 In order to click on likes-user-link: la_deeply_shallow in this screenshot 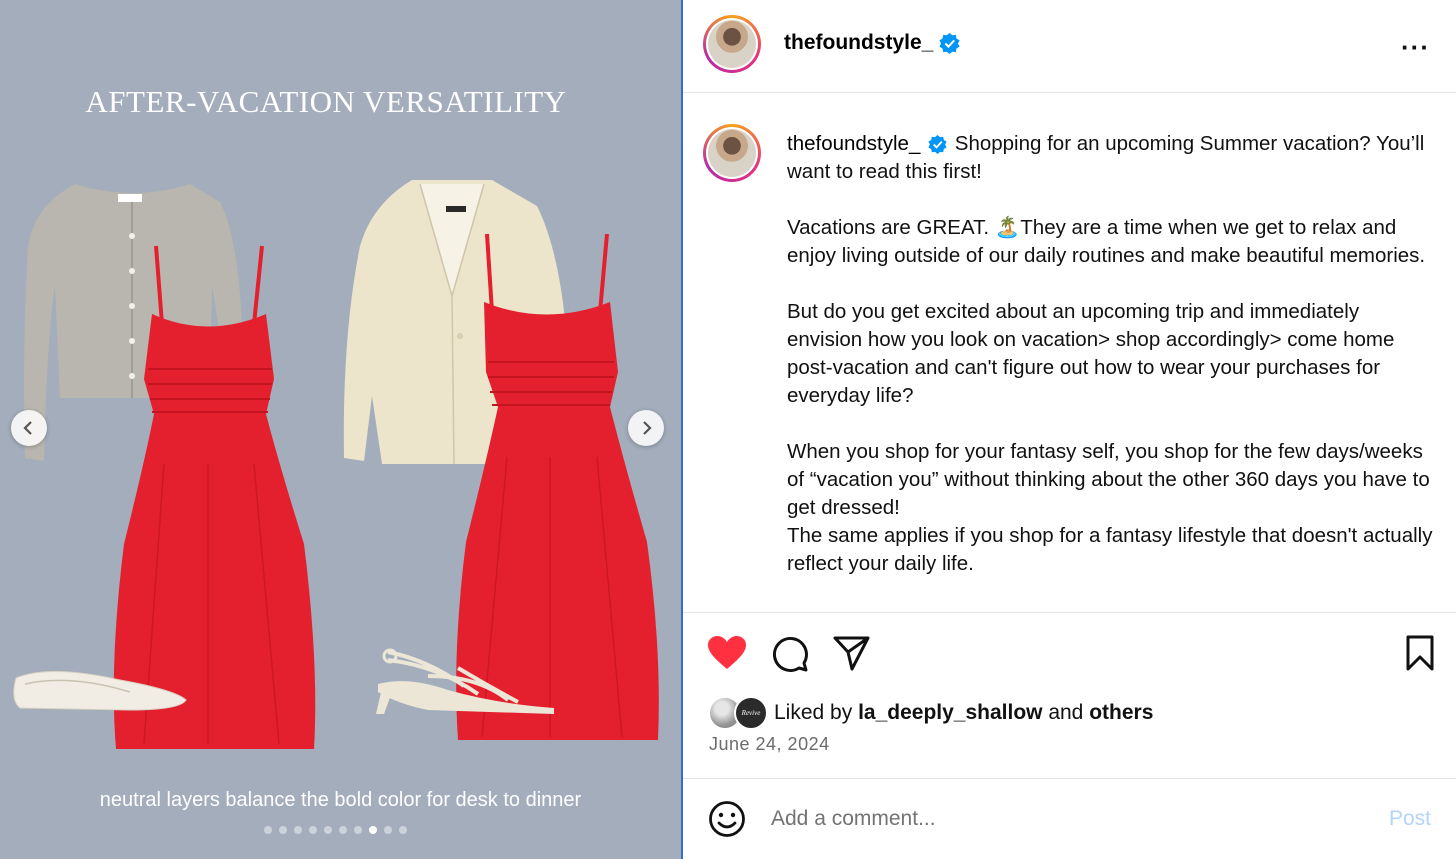, I will do `click(950, 713)`.